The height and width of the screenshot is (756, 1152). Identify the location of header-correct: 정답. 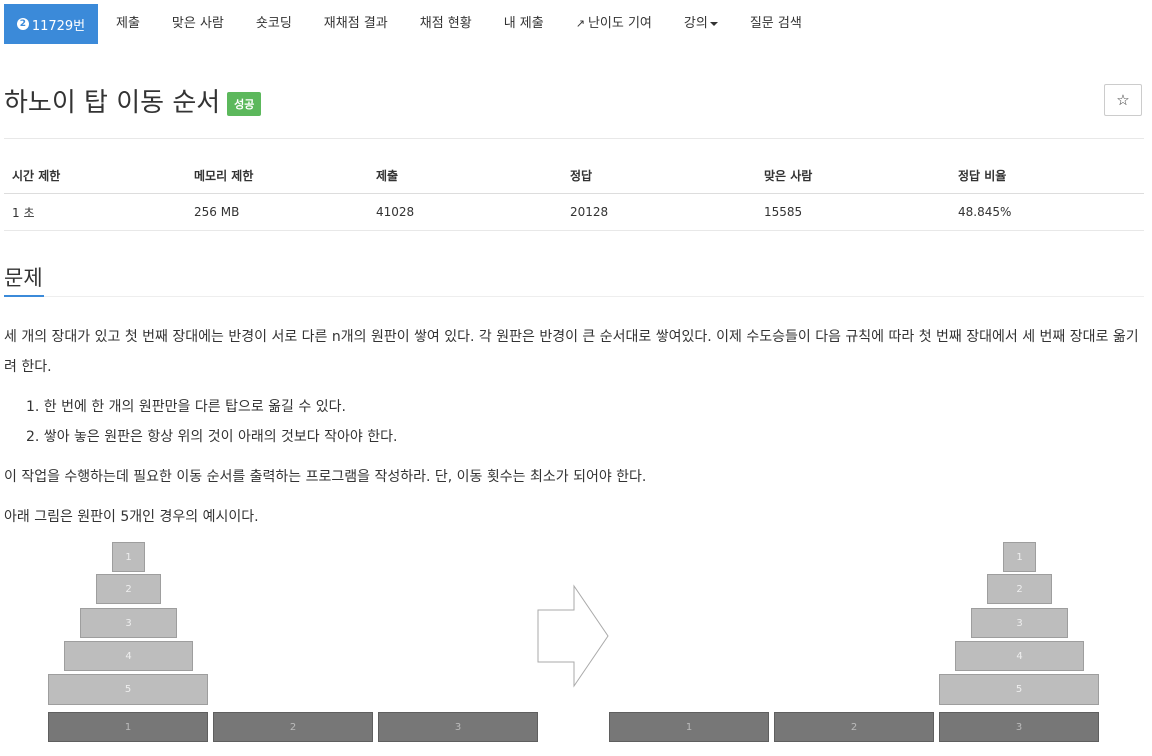
(581, 176).